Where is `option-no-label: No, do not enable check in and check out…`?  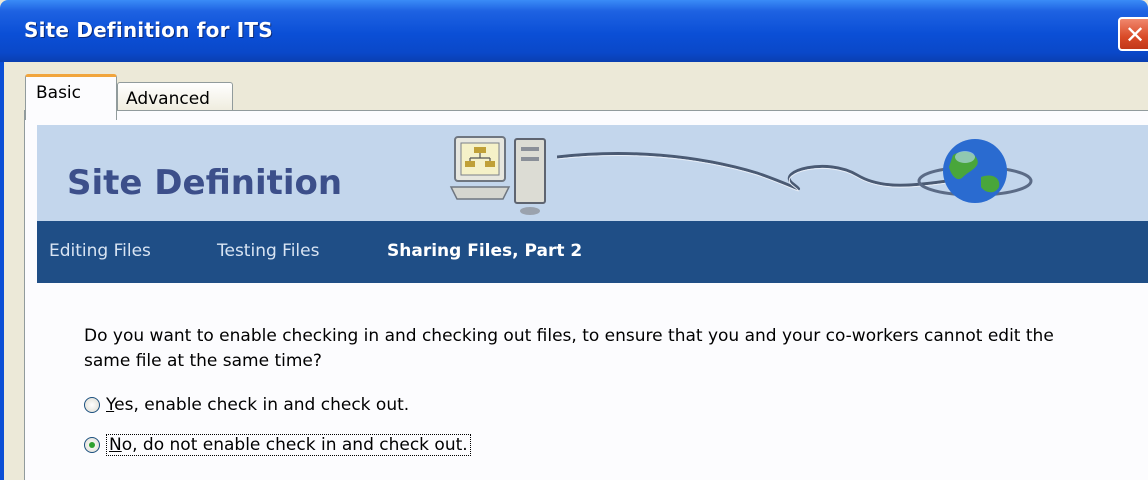 option-no-label: No, do not enable check in and check out… is located at coordinates (288, 445).